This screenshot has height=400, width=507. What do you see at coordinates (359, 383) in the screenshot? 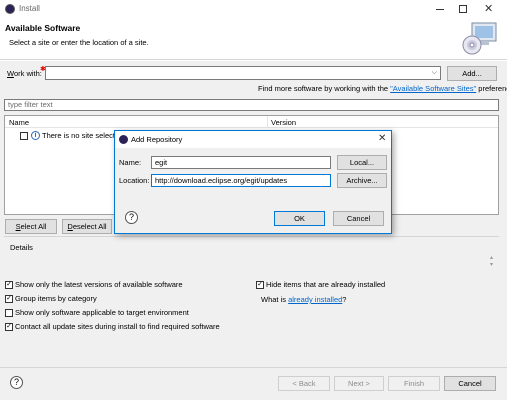
I see `next-button: Next >` at bounding box center [359, 383].